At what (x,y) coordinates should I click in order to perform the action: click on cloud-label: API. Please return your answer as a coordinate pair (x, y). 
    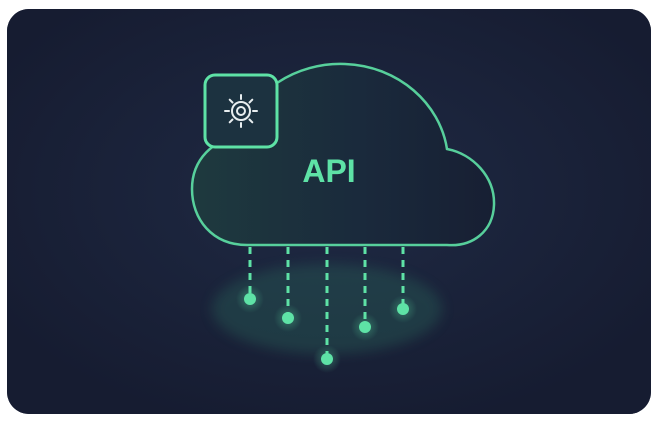
    Looking at the image, I should click on (328, 171).